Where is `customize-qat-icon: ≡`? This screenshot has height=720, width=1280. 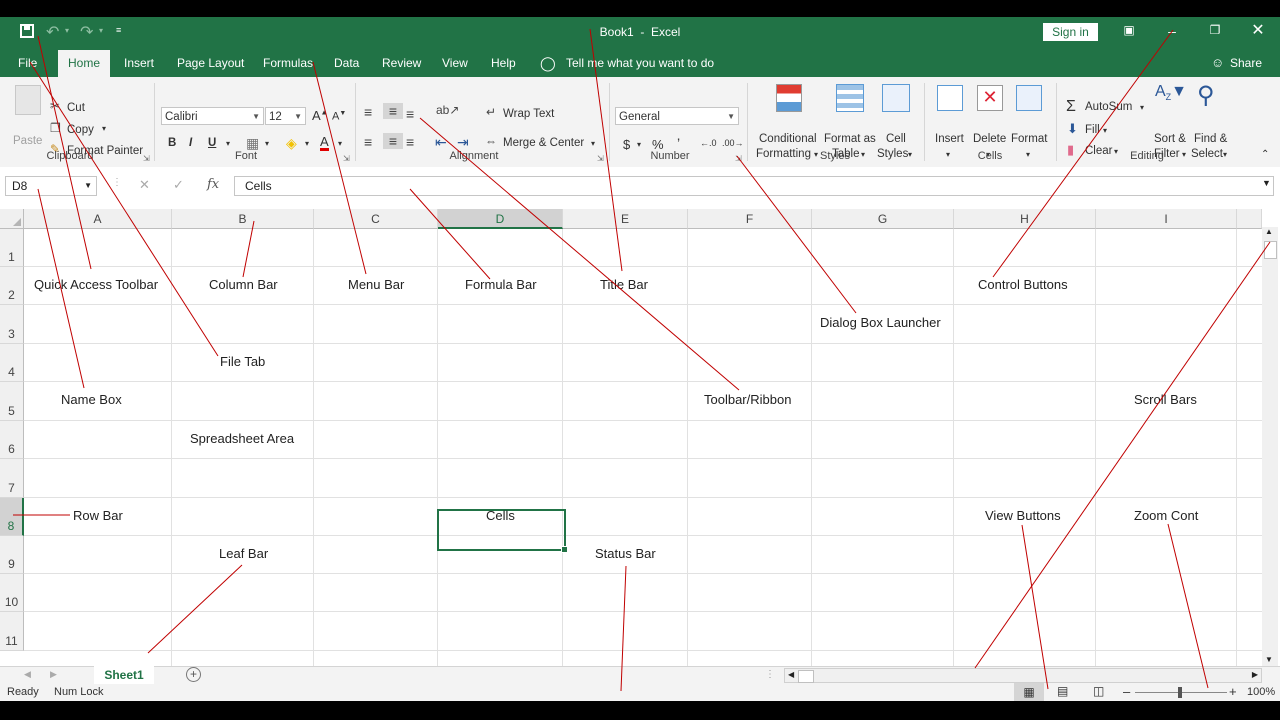
customize-qat-icon: ≡ is located at coordinates (118, 30).